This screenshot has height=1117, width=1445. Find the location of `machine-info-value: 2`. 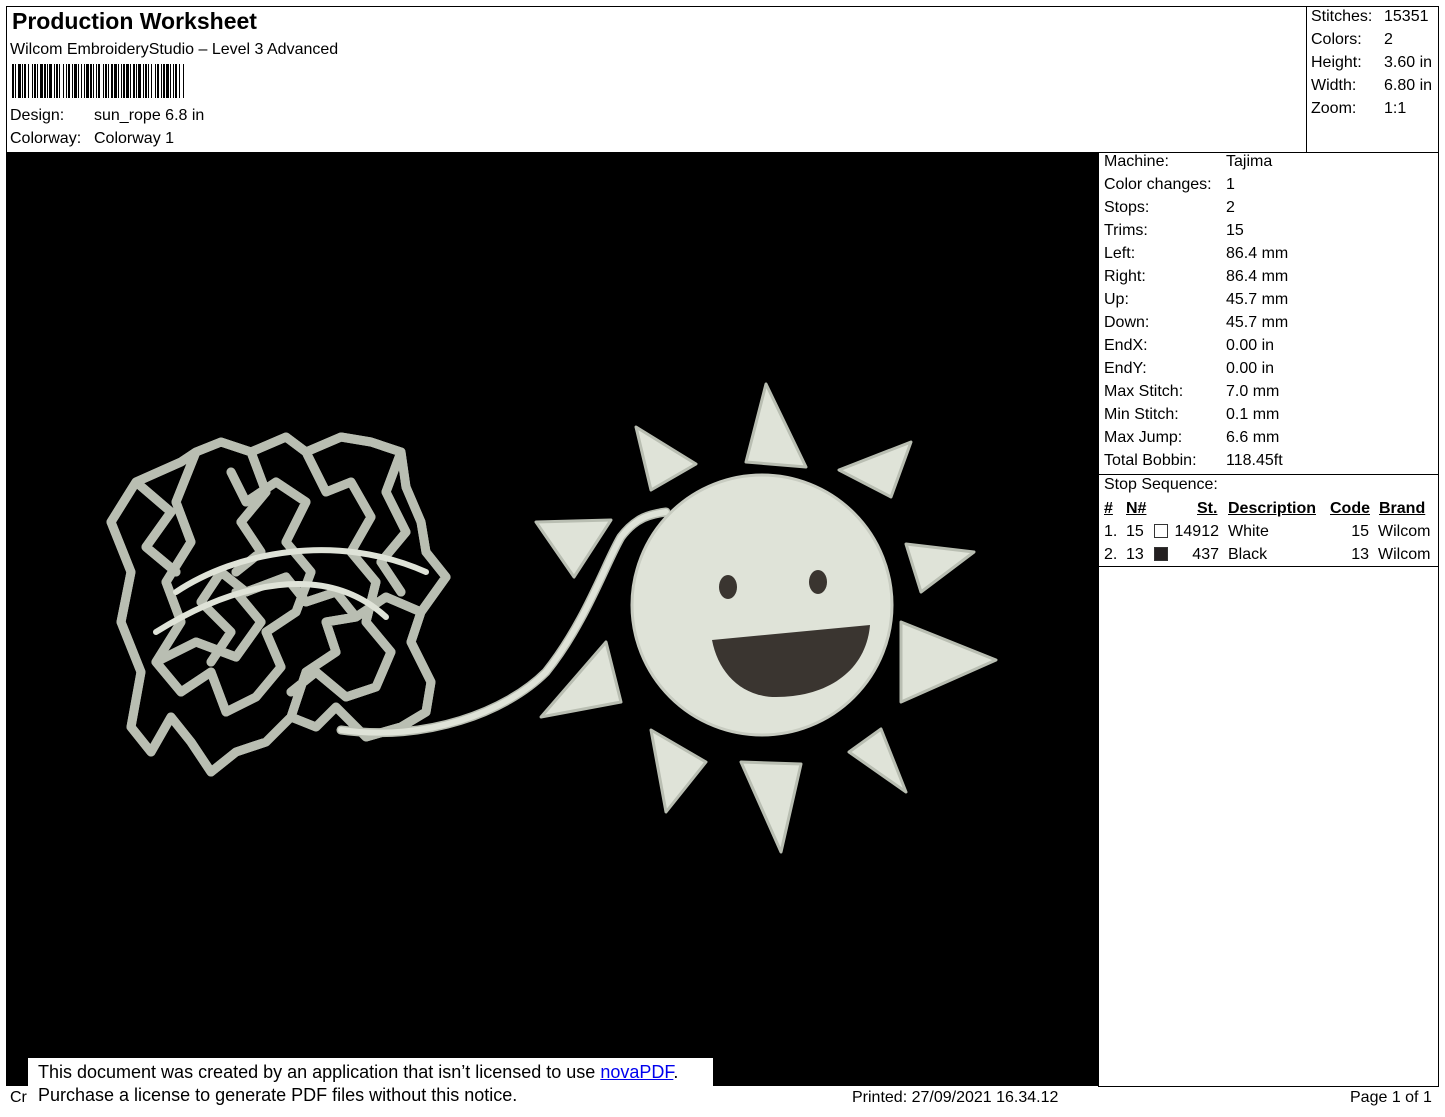

machine-info-value: 2 is located at coordinates (1230, 207).